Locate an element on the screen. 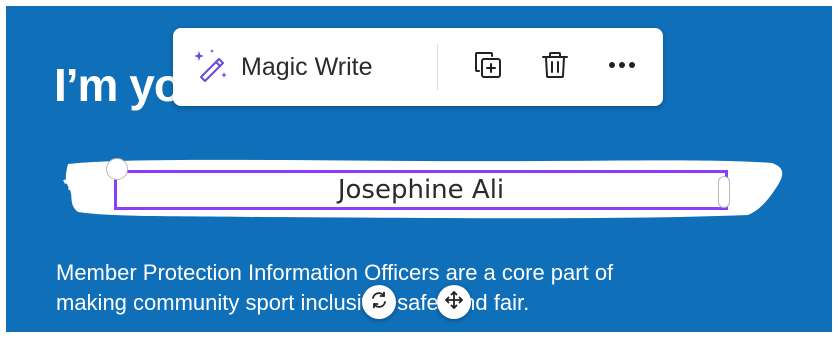 This screenshot has width=838, height=338. duplicate-button is located at coordinates (488, 67).